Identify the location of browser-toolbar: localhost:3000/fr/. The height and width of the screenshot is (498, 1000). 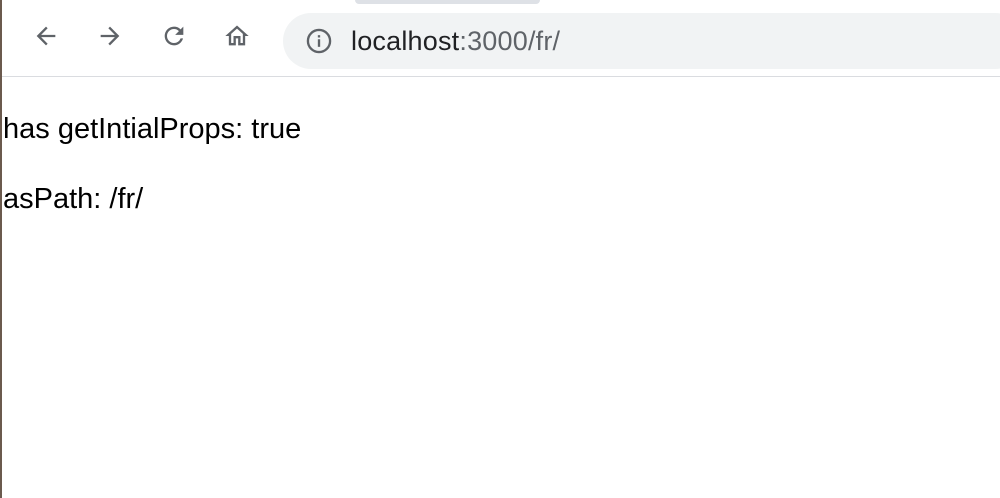
(500, 40).